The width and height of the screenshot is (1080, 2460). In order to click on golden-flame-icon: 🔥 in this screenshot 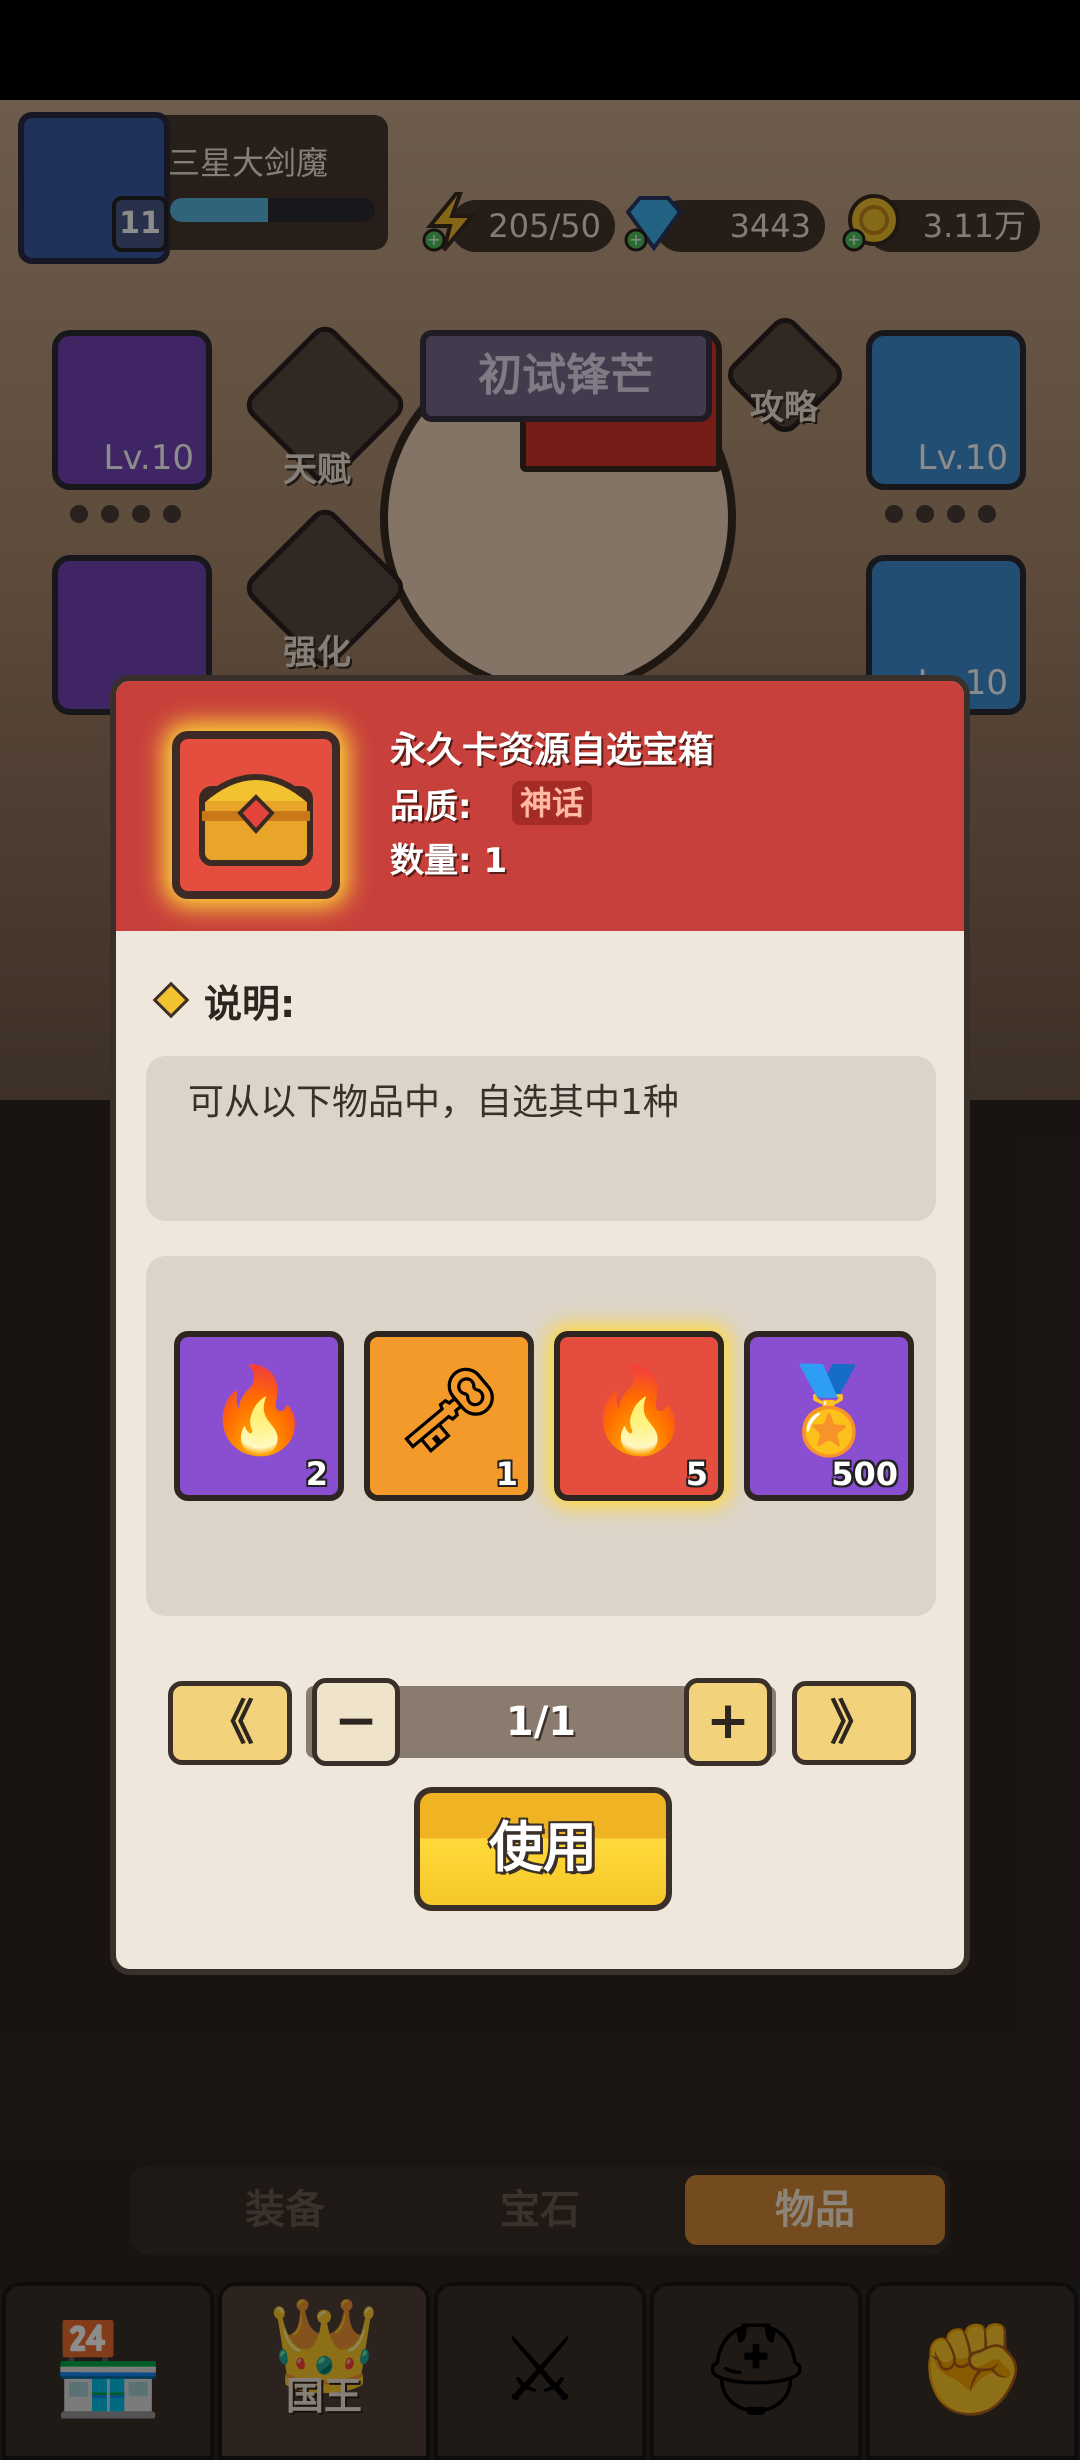, I will do `click(639, 1410)`.